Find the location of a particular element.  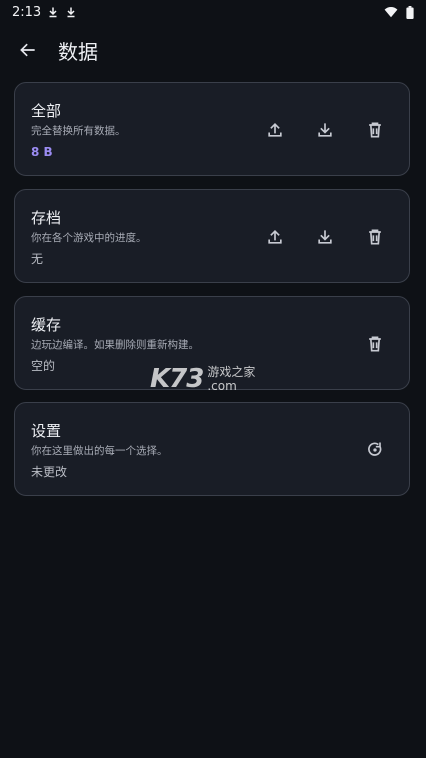

card-description: 边玩边编译。如果删除则重新构建。 is located at coordinates (115, 345).